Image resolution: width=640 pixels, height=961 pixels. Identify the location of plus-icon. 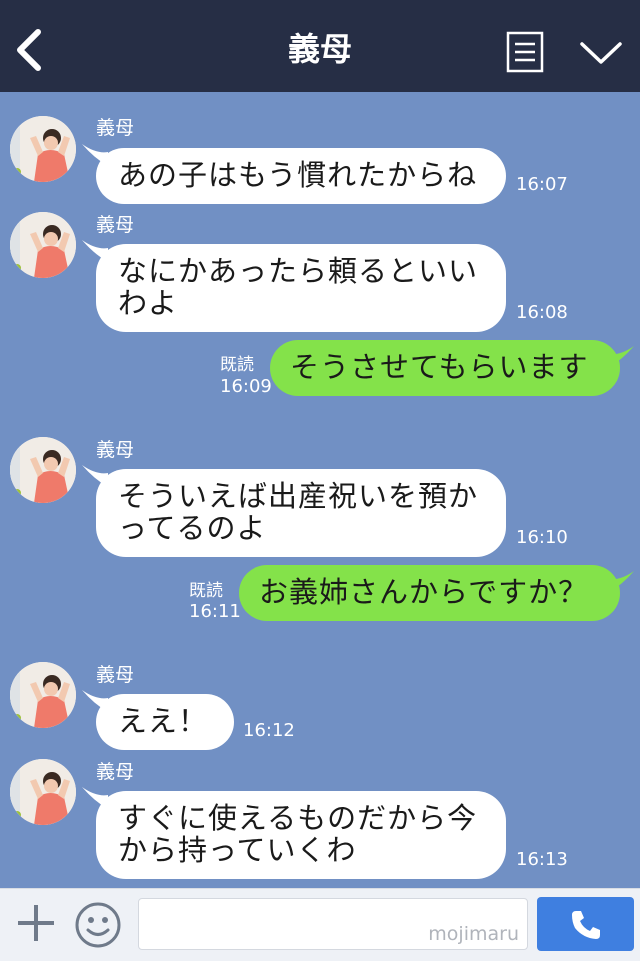
(36, 923).